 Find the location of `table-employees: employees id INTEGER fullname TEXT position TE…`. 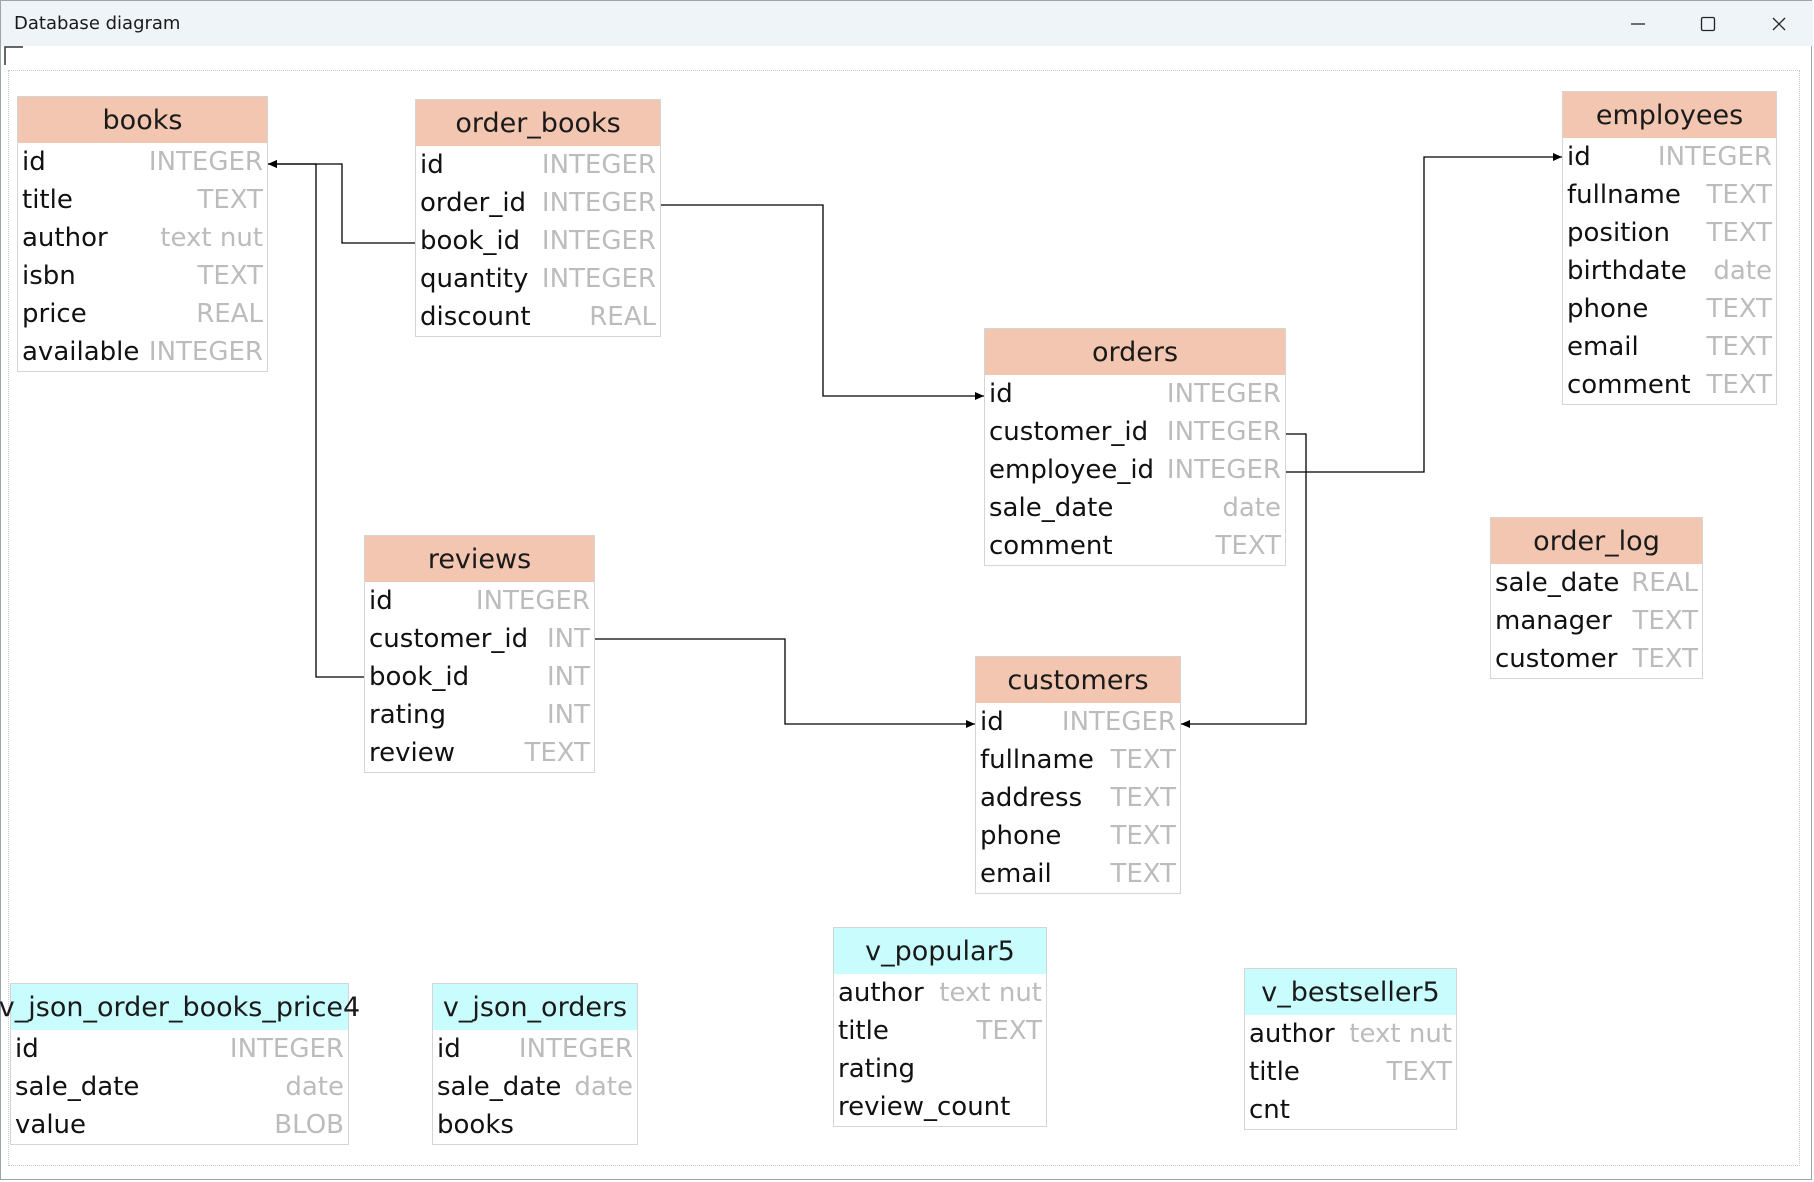

table-employees: employees id INTEGER fullname TEXT position TE… is located at coordinates (1669, 248).